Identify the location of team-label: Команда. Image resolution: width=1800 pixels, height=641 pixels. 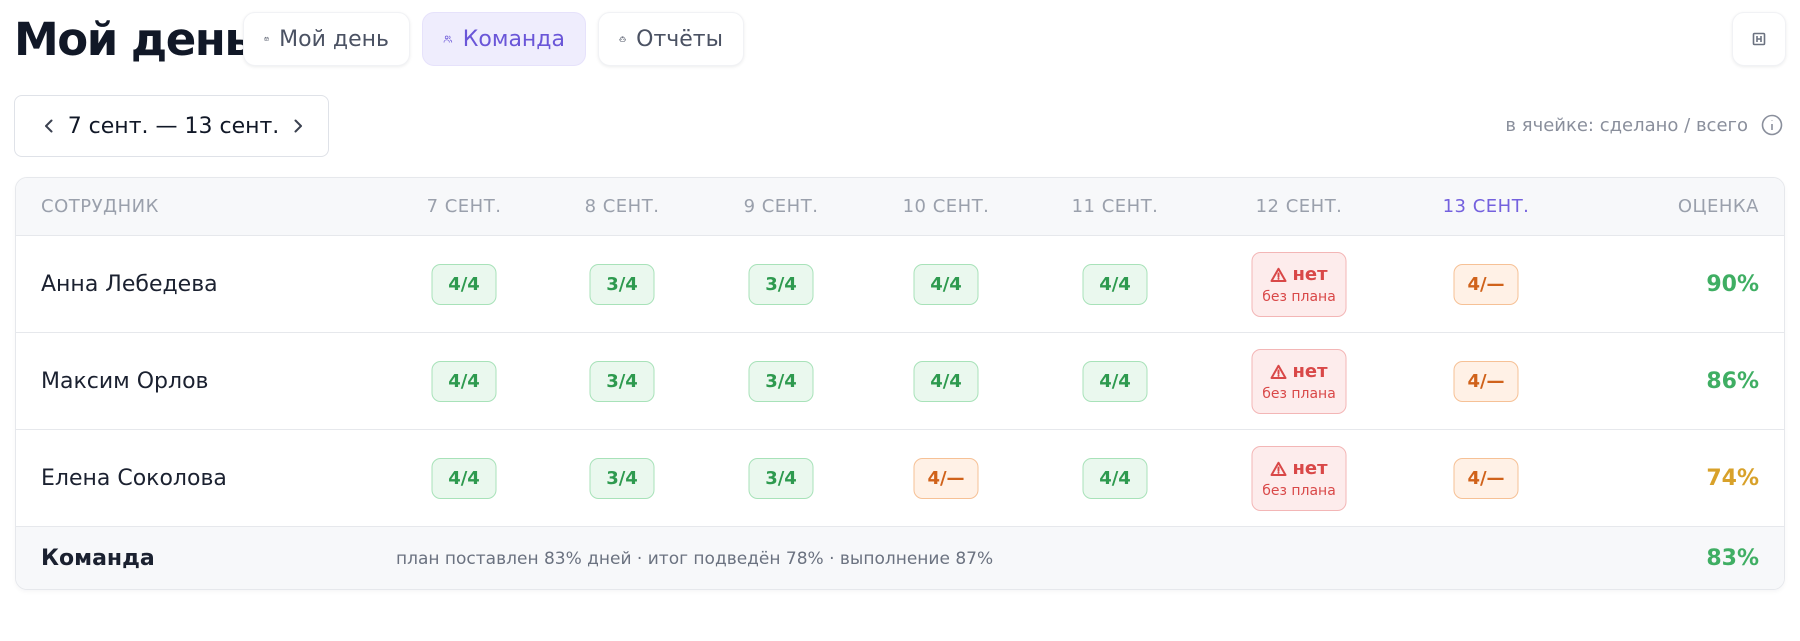
(98, 558).